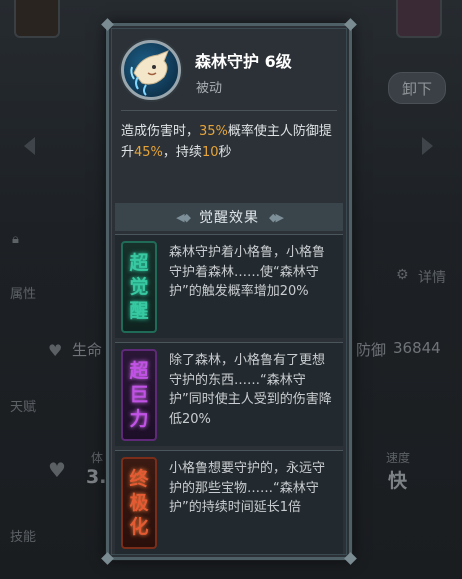 This screenshot has width=462, height=579. Describe the element at coordinates (160, 131) in the screenshot. I see `desc-text: 造成伤害时，` at that location.